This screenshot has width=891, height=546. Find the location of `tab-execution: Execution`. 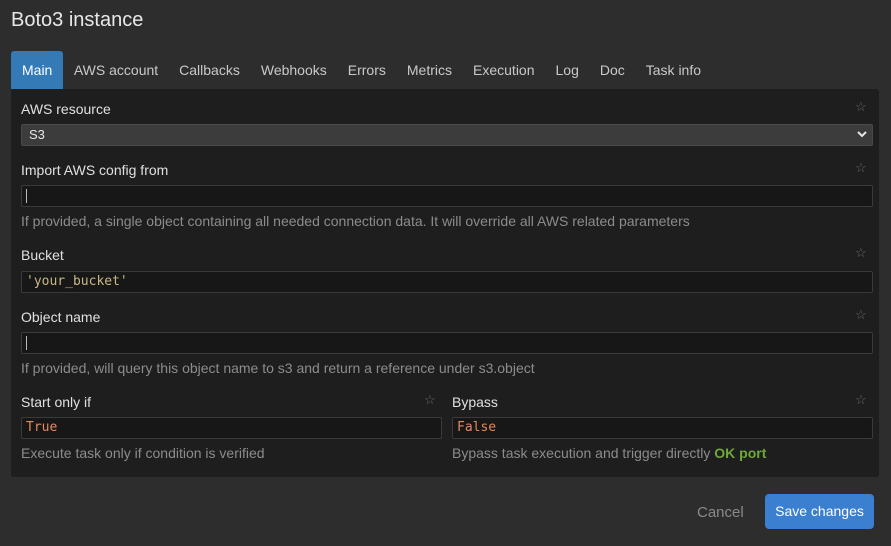

tab-execution: Execution is located at coordinates (504, 70).